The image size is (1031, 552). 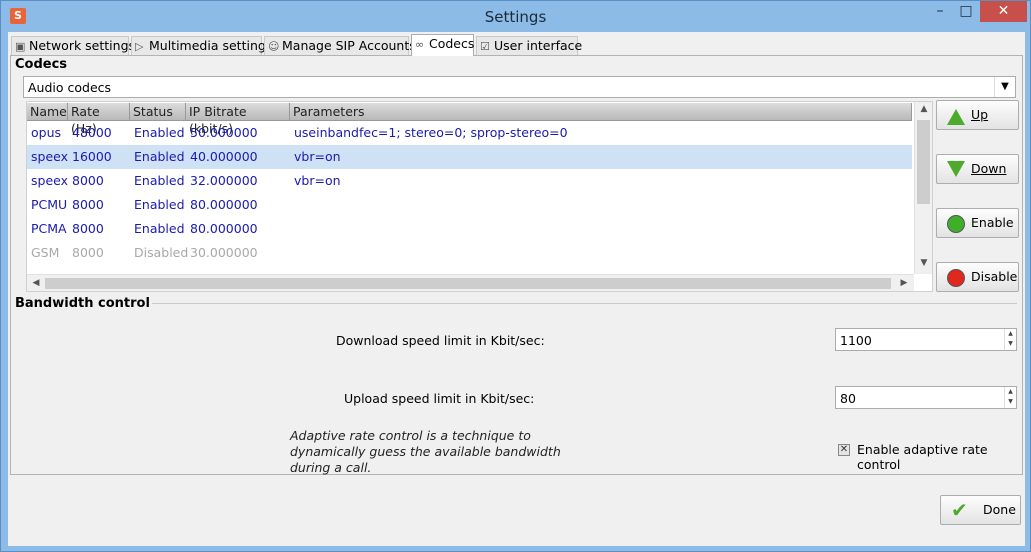 I want to click on vertical-scrollbar: ▲ ▼, so click(x=923, y=188).